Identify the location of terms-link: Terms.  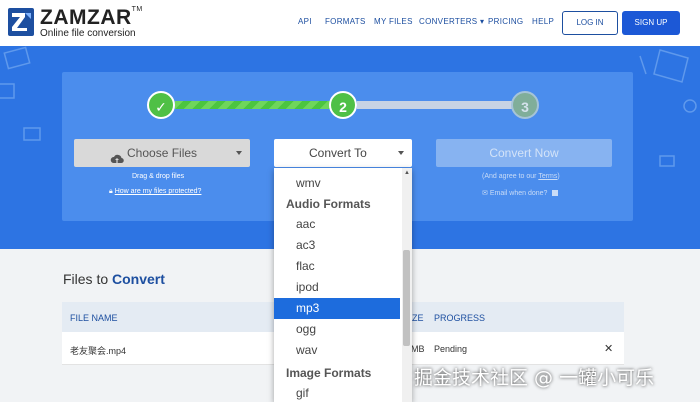
(547, 176).